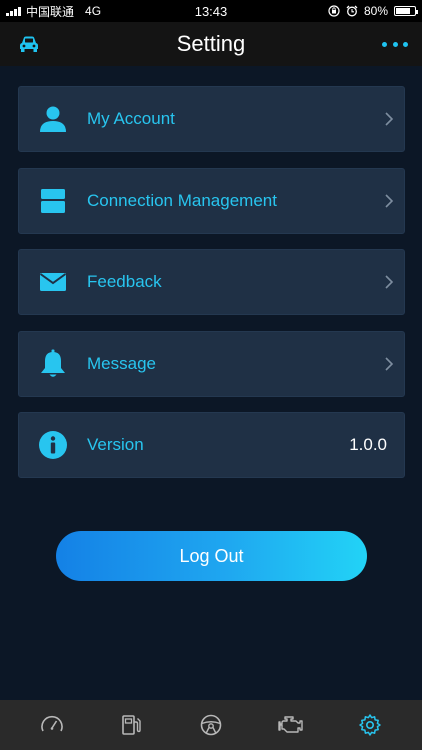  I want to click on steering-wheel-icon, so click(211, 725).